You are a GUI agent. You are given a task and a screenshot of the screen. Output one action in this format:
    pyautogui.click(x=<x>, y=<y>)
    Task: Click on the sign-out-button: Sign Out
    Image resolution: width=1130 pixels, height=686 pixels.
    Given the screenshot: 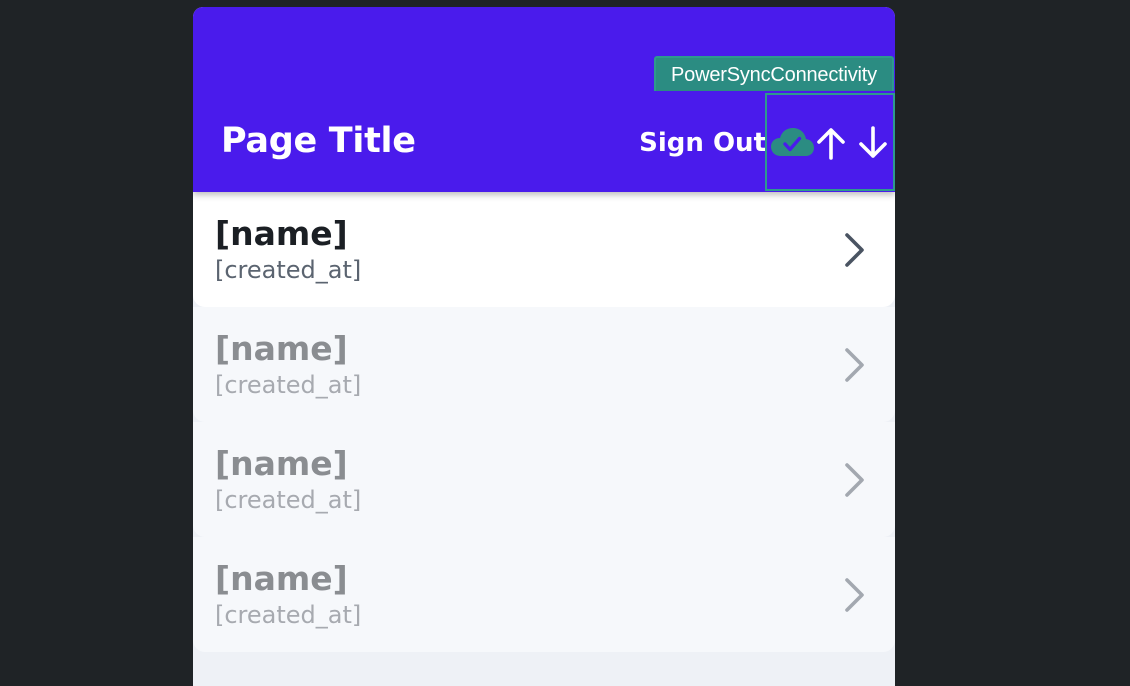 What is the action you would take?
    pyautogui.click(x=688, y=143)
    